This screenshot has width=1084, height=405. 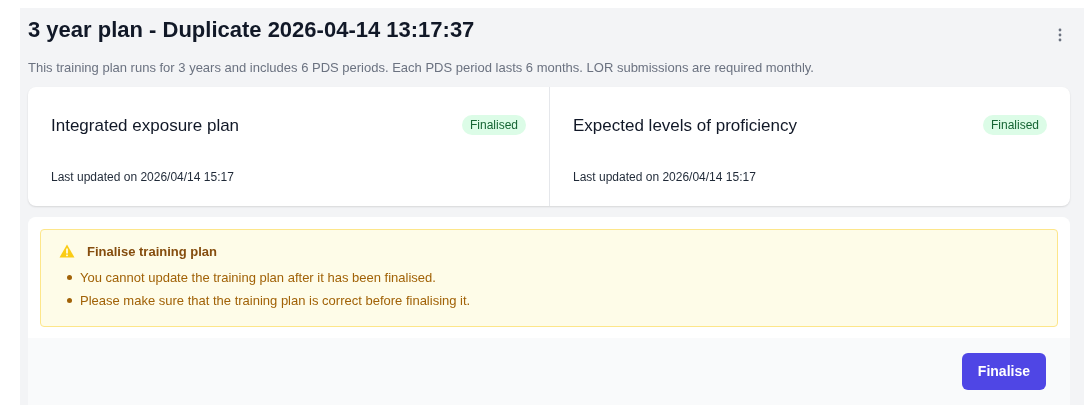 I want to click on plan-title: Integrated exposure plan, so click(x=145, y=125).